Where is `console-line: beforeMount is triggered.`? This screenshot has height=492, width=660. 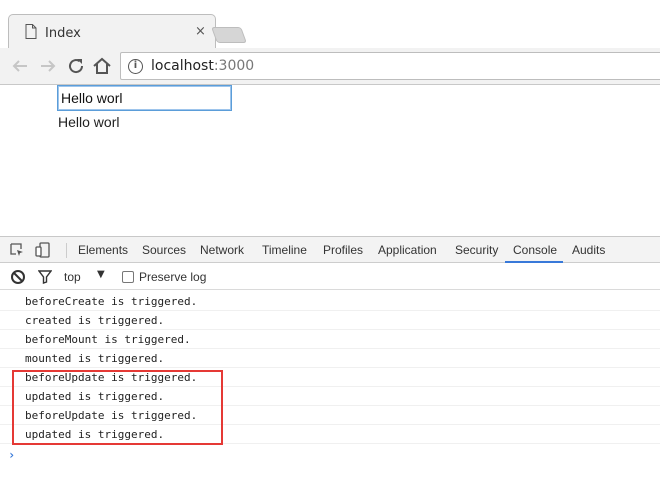 console-line: beforeMount is triggered. is located at coordinates (330, 339).